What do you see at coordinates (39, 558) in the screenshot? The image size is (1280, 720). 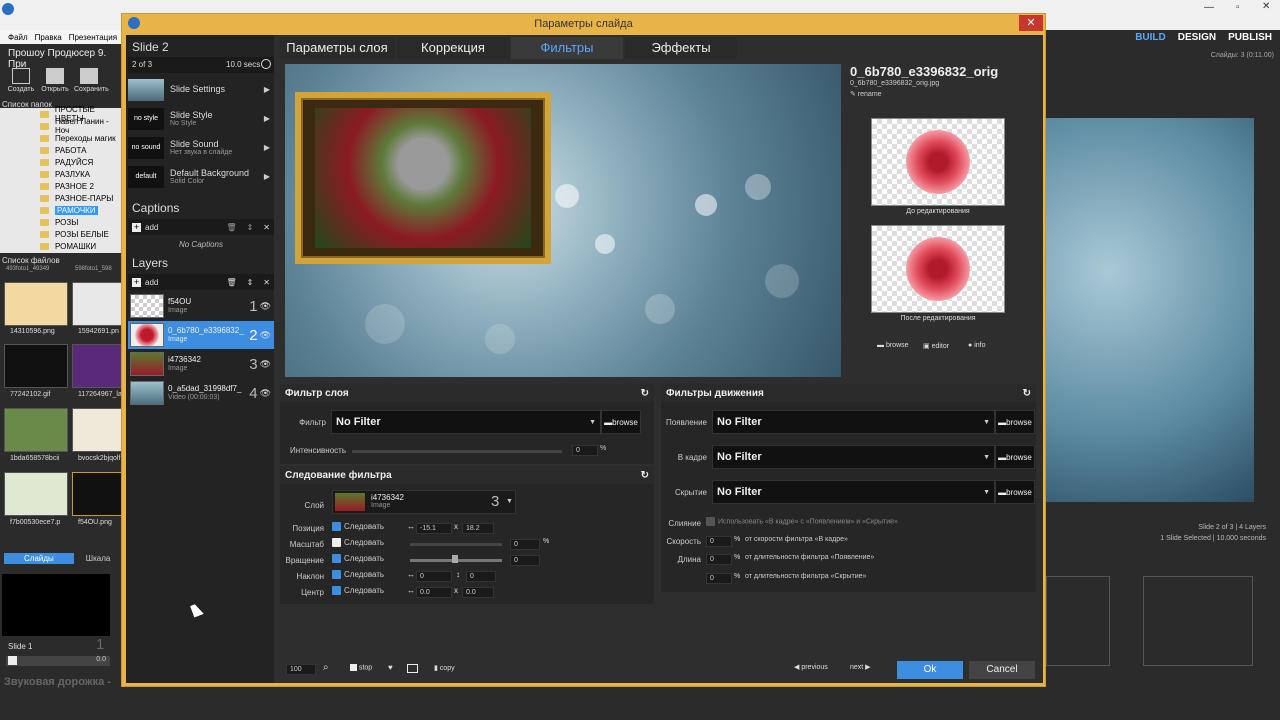 I see `tab-slides: Слайды` at bounding box center [39, 558].